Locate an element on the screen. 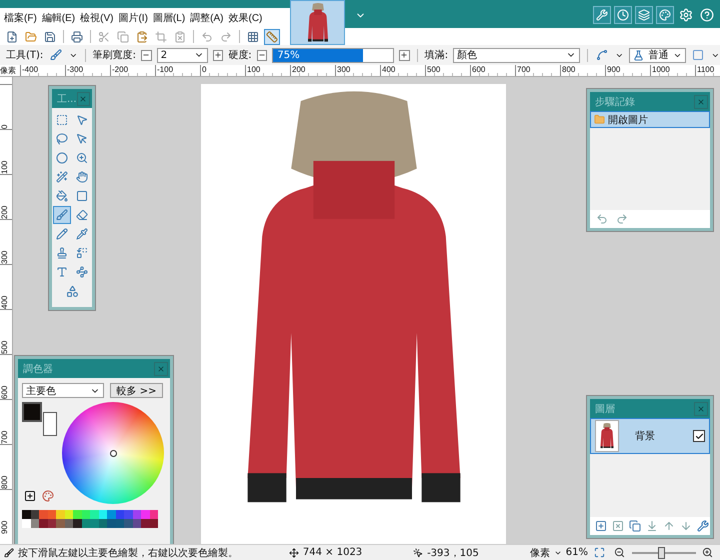  secondary-color-swatch is located at coordinates (50, 424).